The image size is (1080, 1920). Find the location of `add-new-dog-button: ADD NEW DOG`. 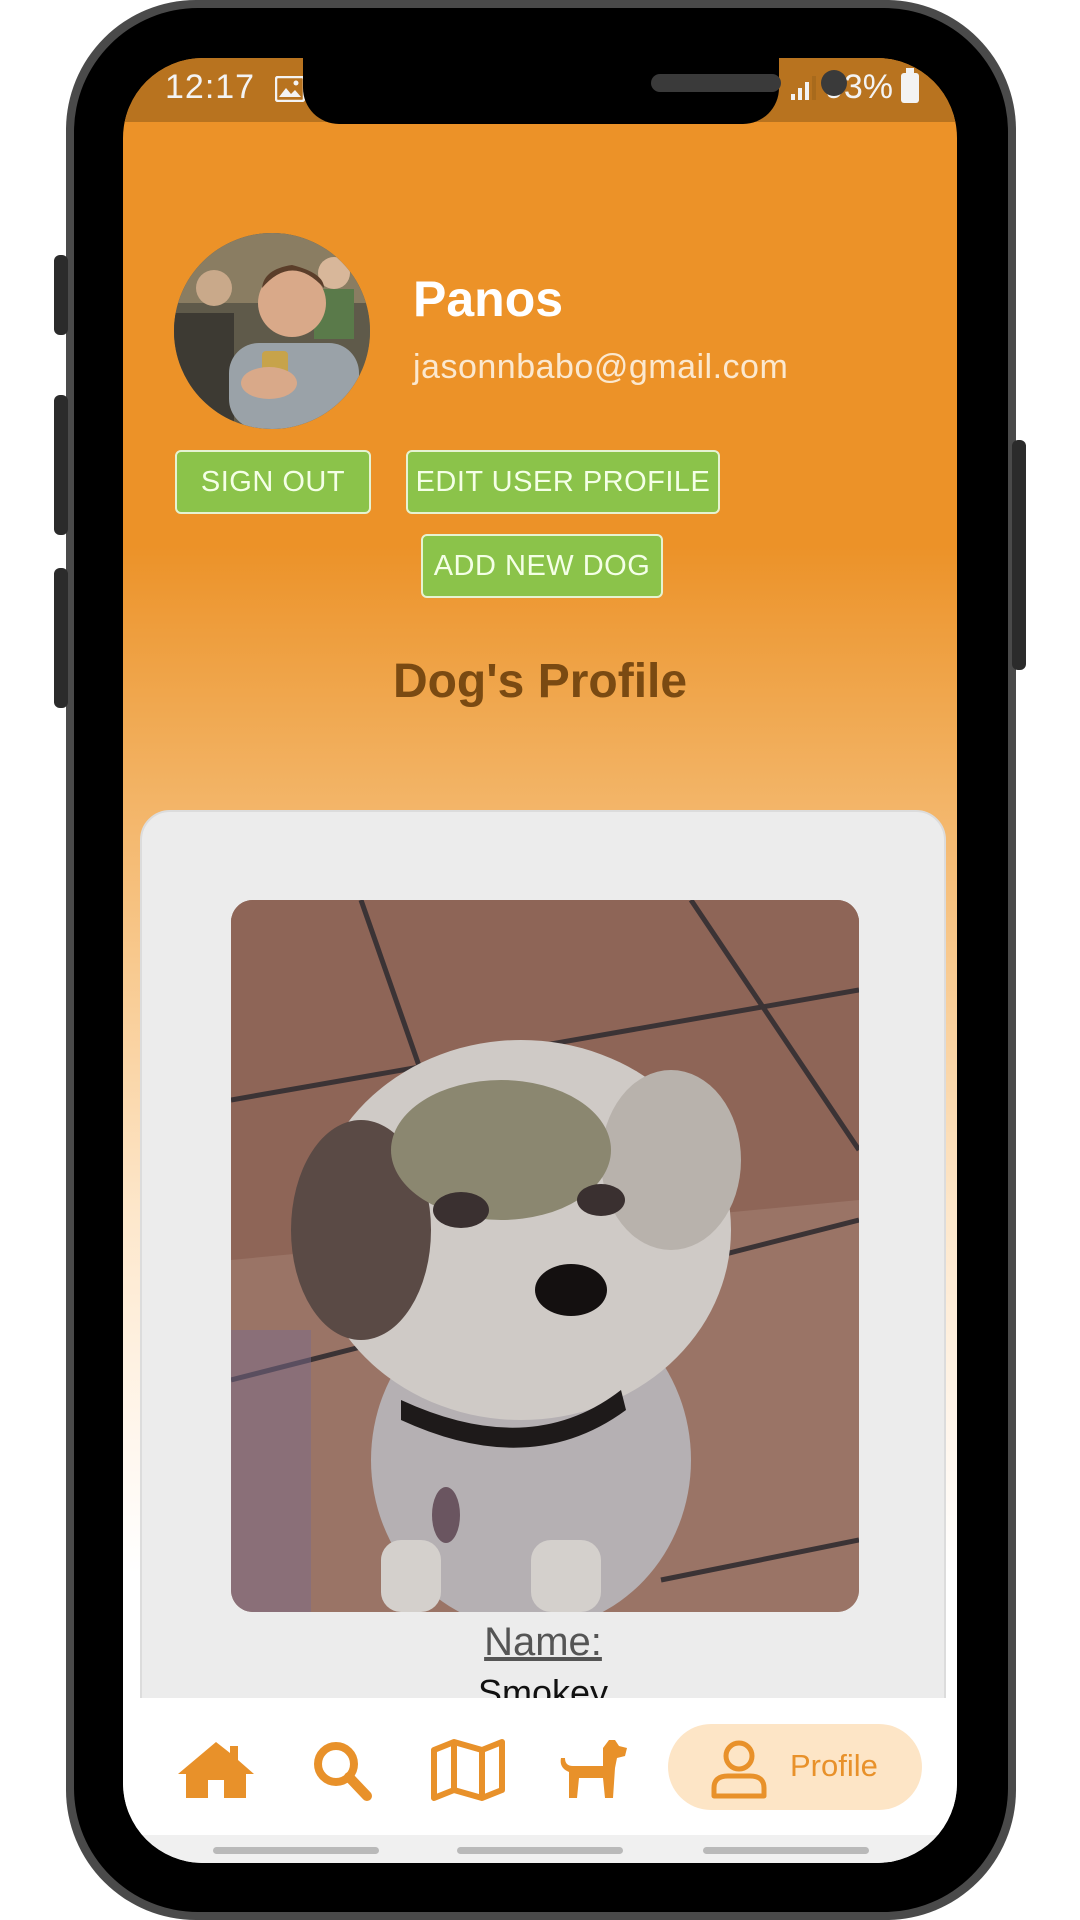

add-new-dog-button: ADD NEW DOG is located at coordinates (542, 566).